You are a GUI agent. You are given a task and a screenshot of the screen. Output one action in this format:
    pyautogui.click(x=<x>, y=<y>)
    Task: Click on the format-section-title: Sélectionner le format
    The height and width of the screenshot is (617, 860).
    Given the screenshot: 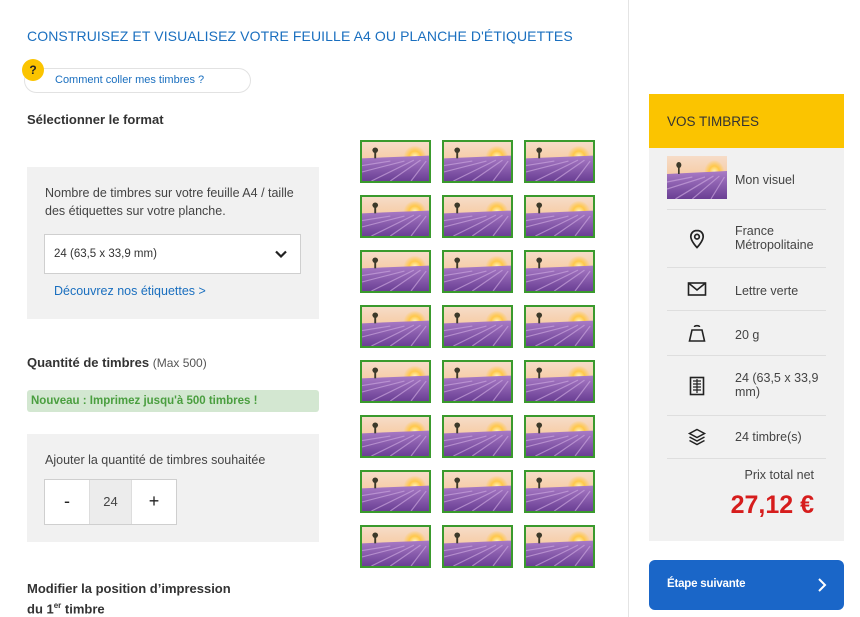 What is the action you would take?
    pyautogui.click(x=95, y=119)
    